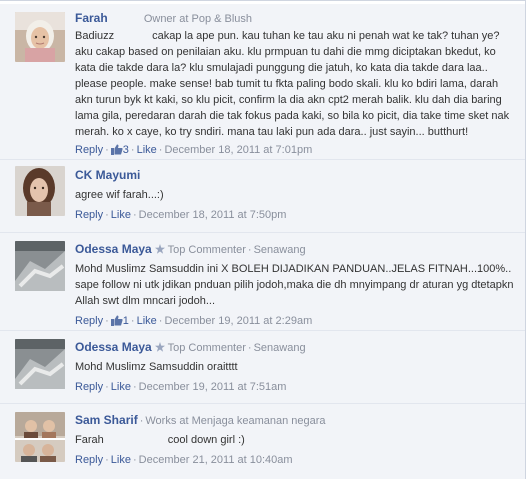  I want to click on timestamp: December 18, 2011 at 7:01pm, so click(238, 150).